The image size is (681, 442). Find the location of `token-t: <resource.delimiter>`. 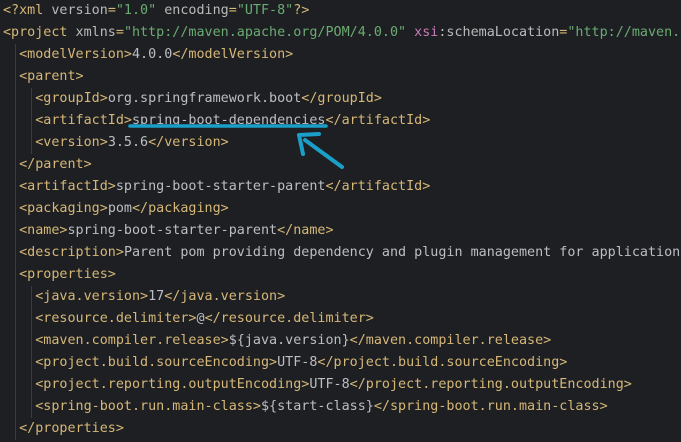

token-t: <resource.delimiter> is located at coordinates (116, 318).